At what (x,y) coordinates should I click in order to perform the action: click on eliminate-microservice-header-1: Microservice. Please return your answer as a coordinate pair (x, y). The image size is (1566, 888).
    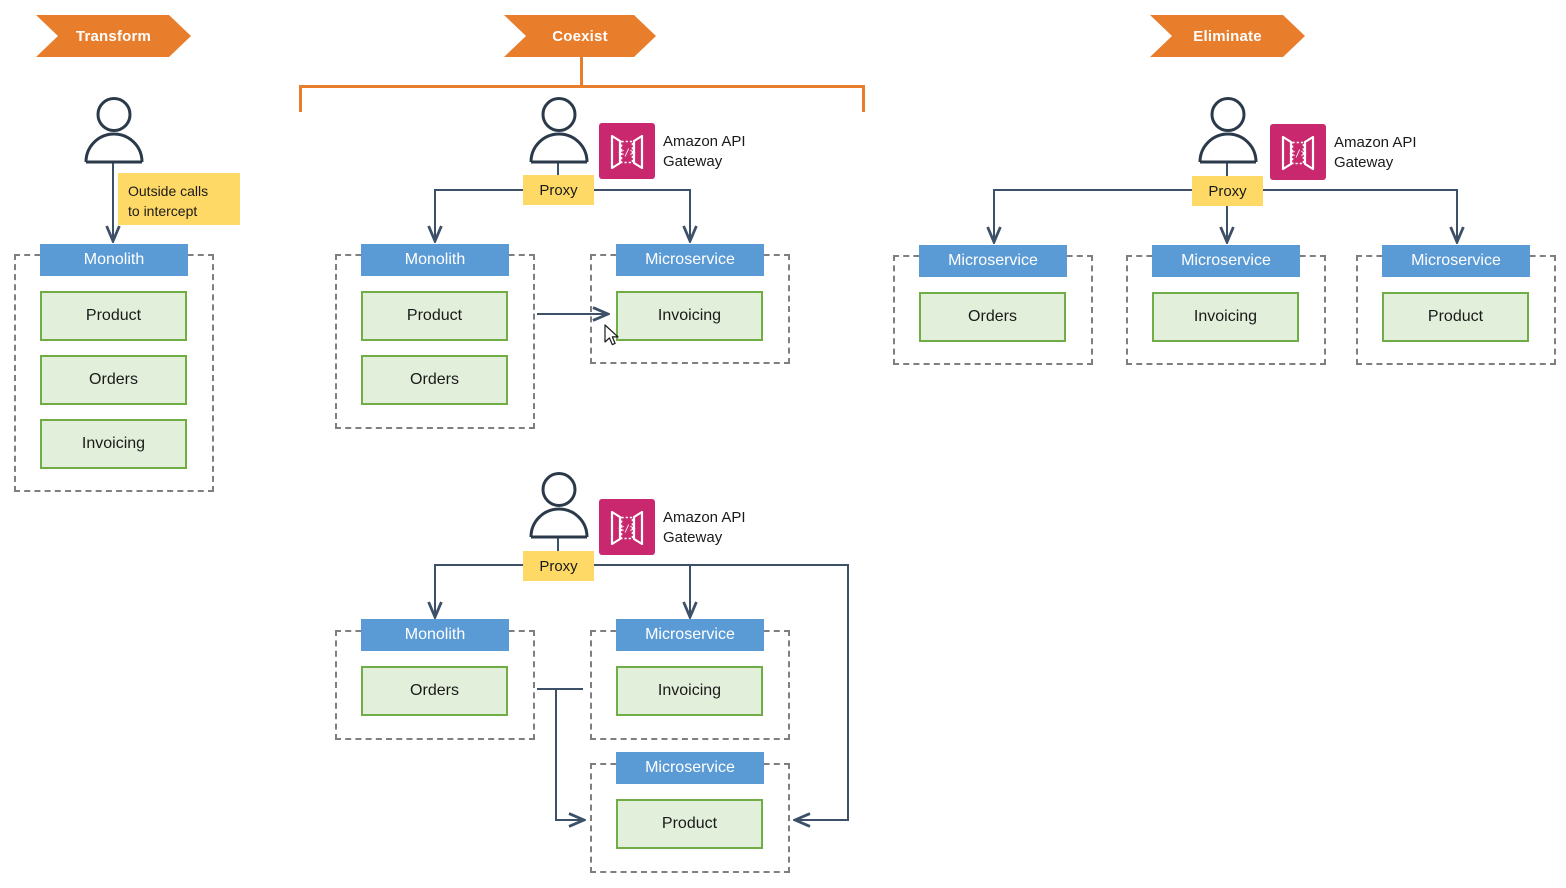
    Looking at the image, I should click on (993, 261).